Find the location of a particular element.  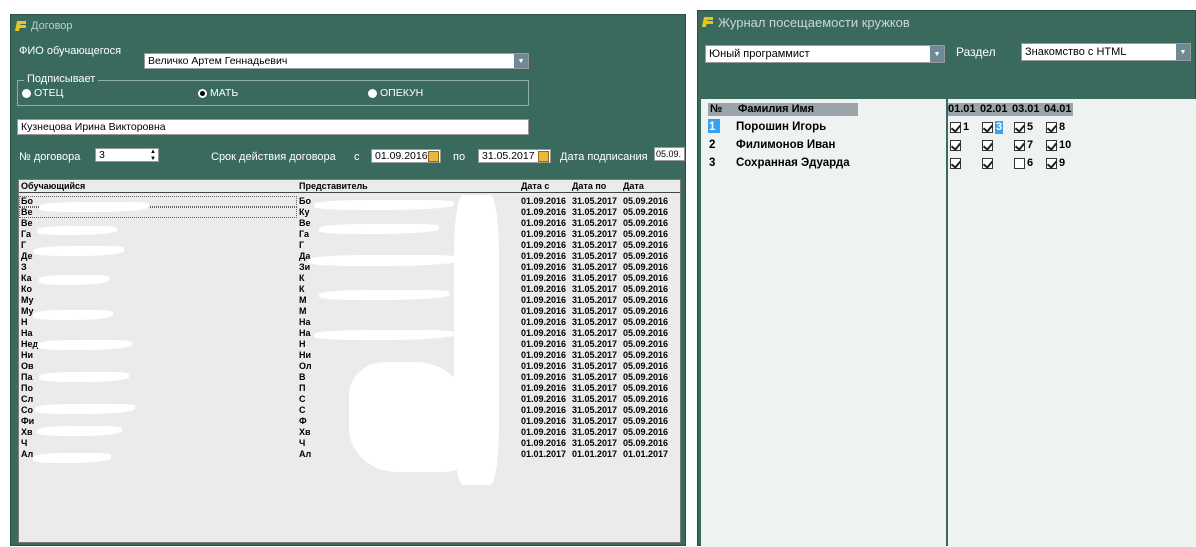

signer-legend: Подписывает is located at coordinates (61, 79).